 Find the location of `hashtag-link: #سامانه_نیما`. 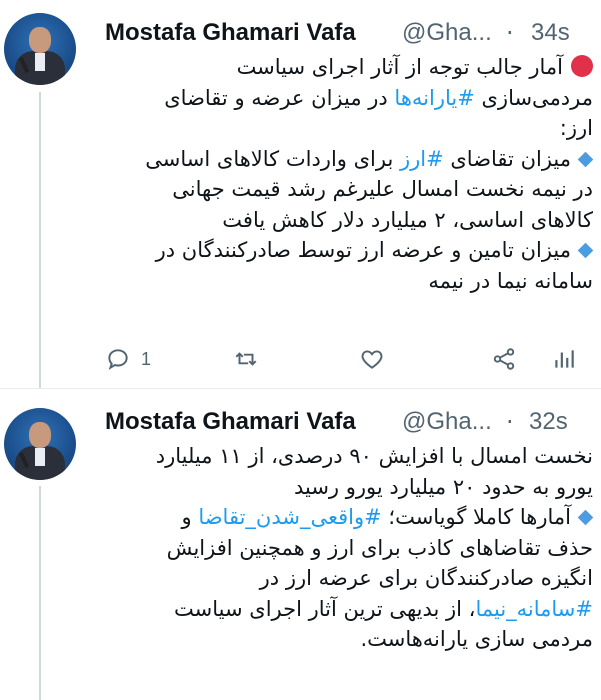

hashtag-link: #سامانه_نیما is located at coordinates (534, 609).